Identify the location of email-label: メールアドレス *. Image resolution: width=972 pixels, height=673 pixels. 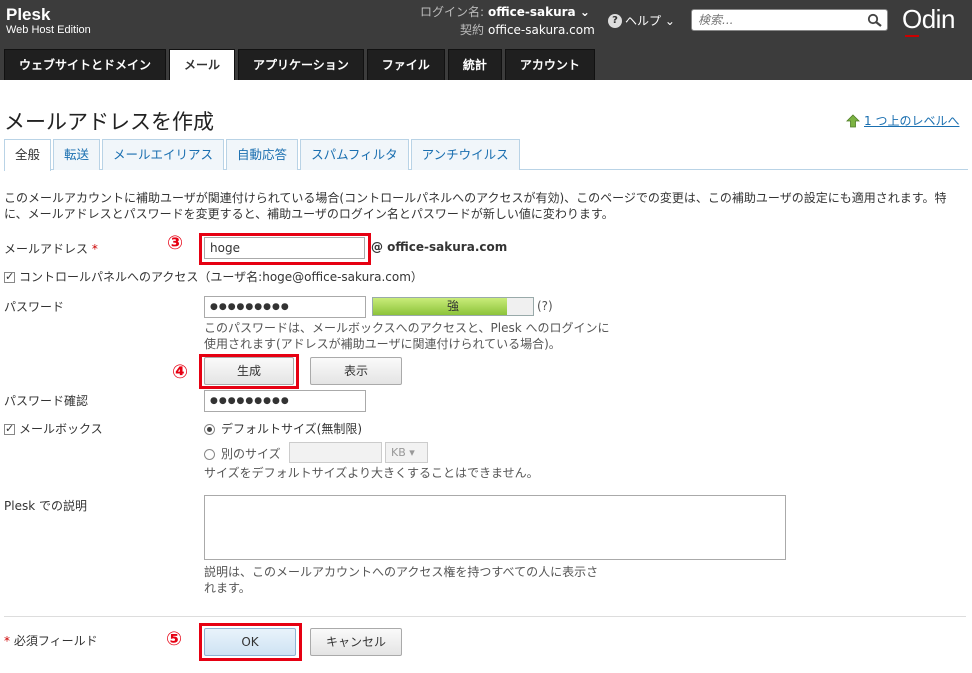
(51, 248).